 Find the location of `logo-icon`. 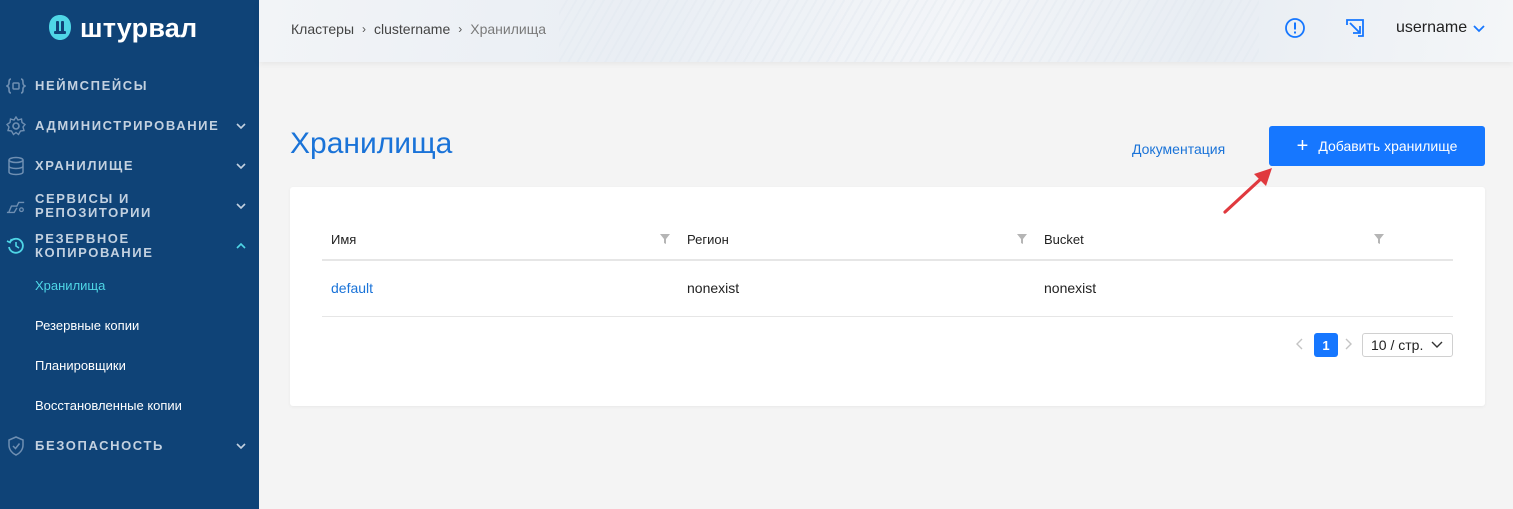

logo-icon is located at coordinates (60, 27).